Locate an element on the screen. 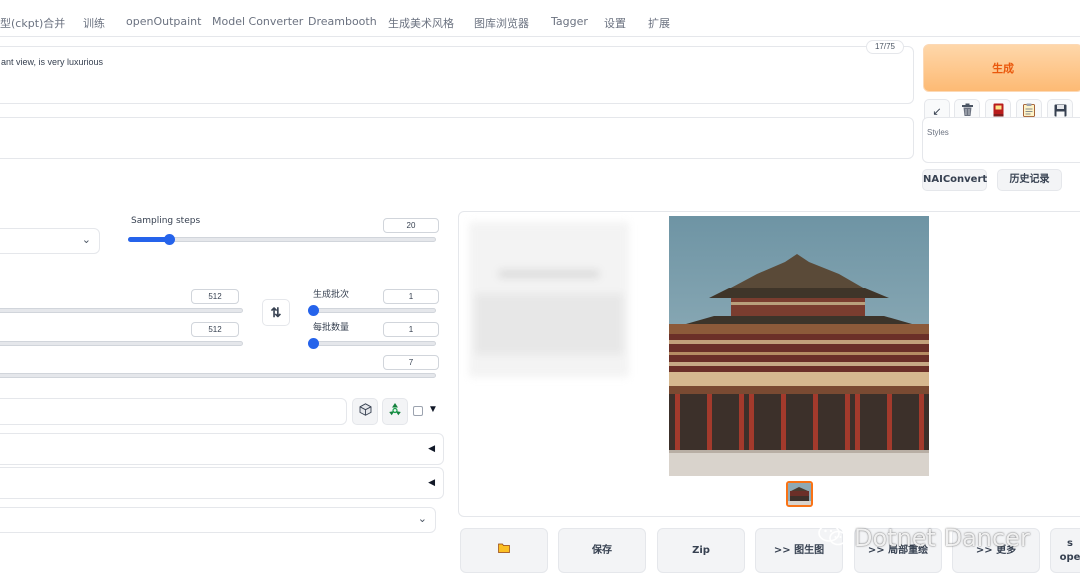 The height and width of the screenshot is (582, 1080). batch-size-input: 1 is located at coordinates (411, 329).